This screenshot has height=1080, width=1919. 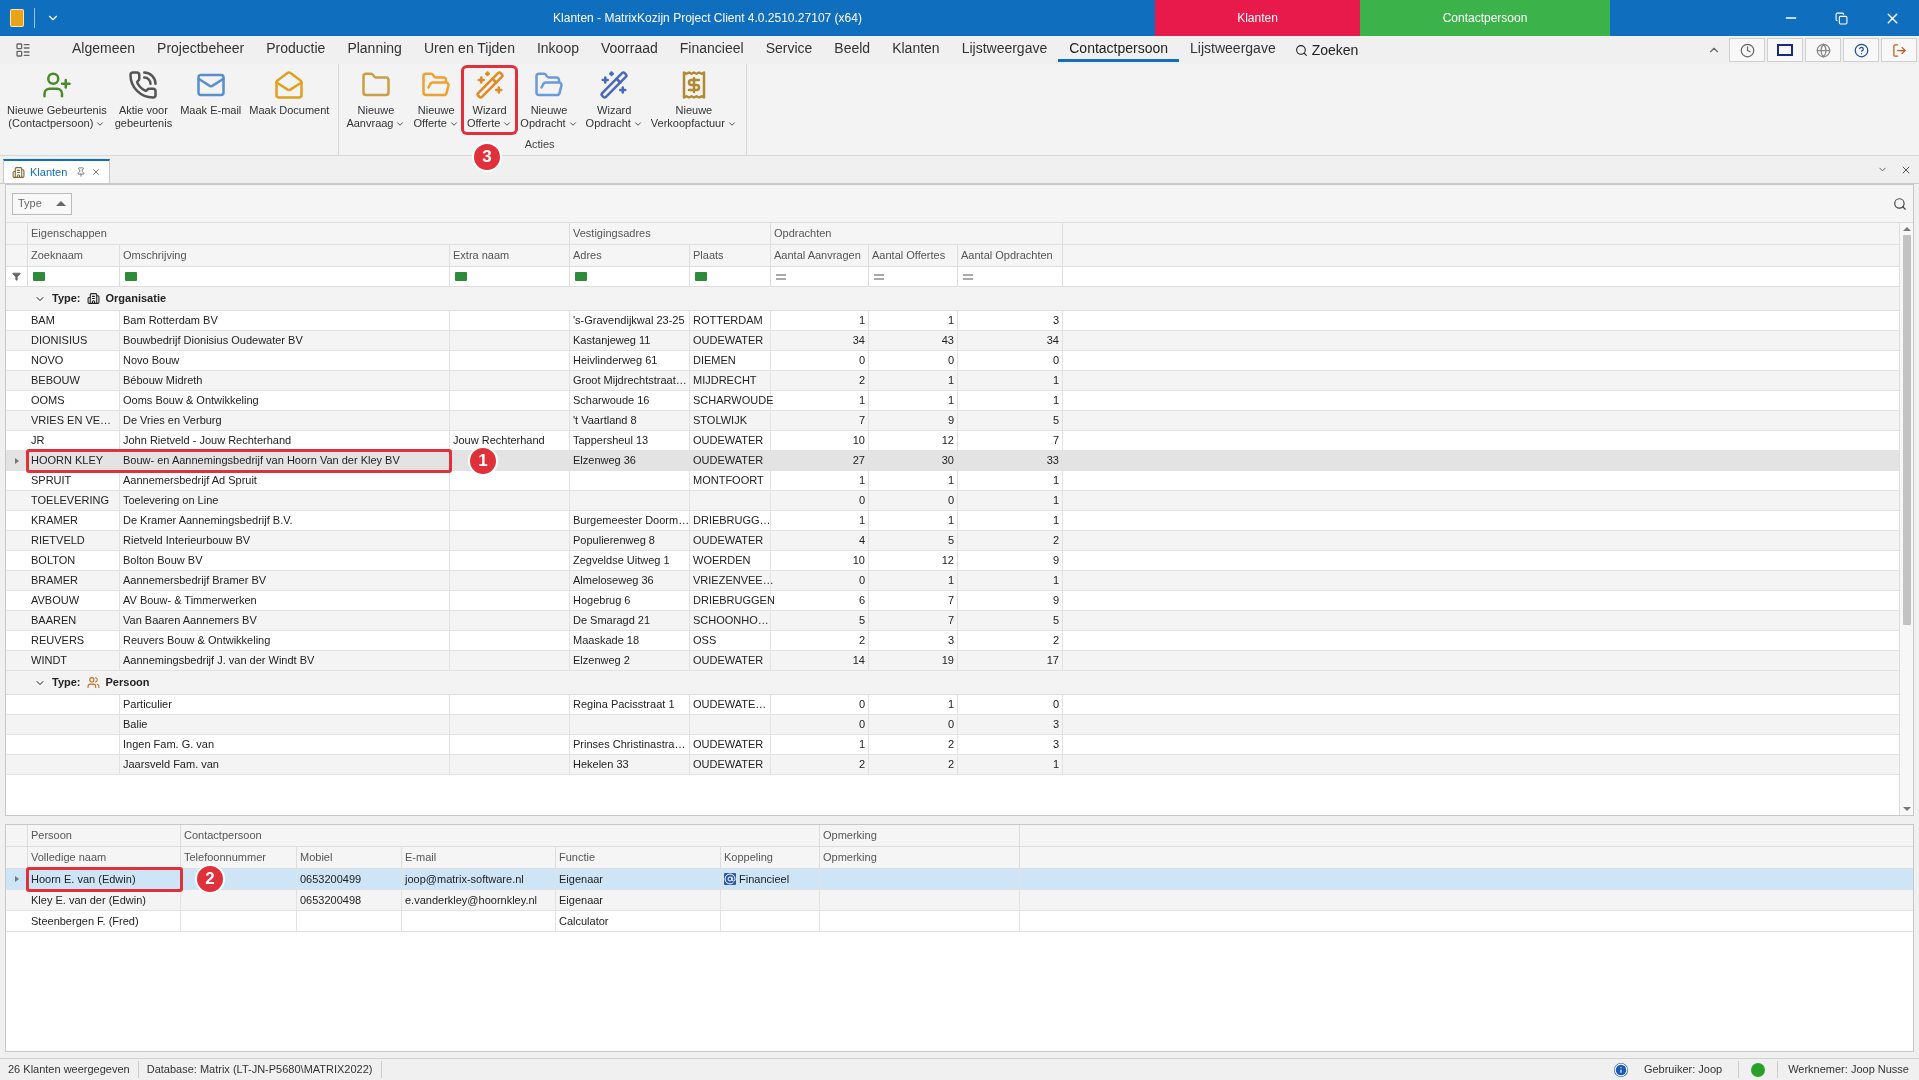 What do you see at coordinates (952, 321) in the screenshot?
I see `table-row: BAM Bam Rotterdam BV 's-Gravendijkwal 23-25 ROTTERDAM 1 1 3` at bounding box center [952, 321].